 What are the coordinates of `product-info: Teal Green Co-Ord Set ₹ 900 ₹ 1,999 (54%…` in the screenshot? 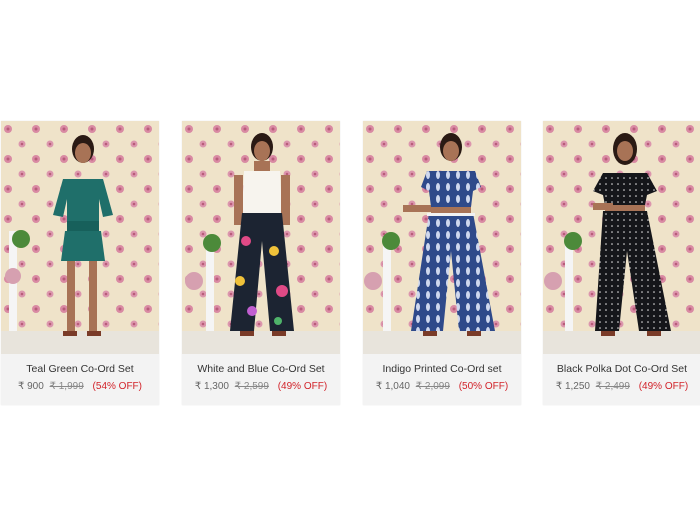 It's located at (80, 379).